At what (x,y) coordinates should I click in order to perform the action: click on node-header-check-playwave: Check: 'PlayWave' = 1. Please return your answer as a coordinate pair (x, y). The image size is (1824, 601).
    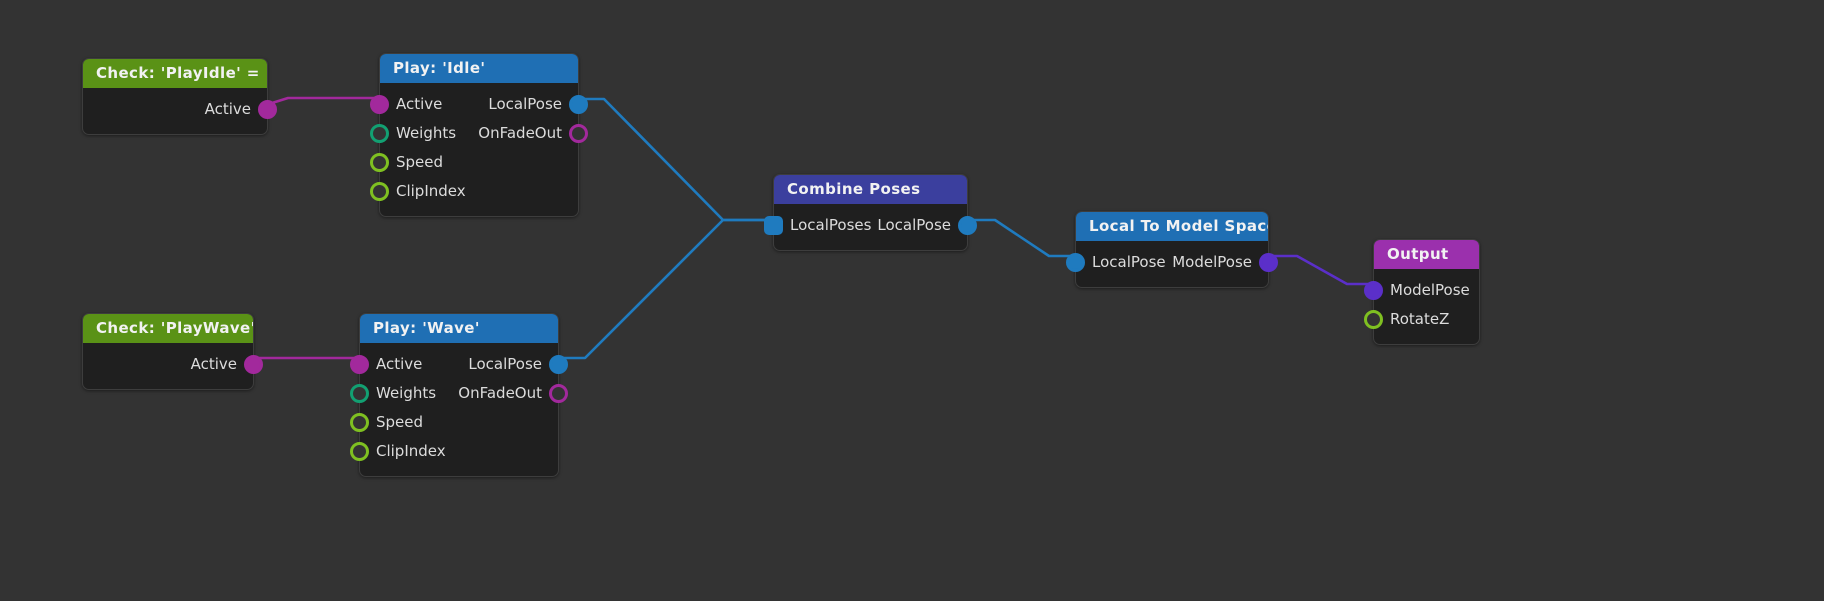
    Looking at the image, I should click on (168, 328).